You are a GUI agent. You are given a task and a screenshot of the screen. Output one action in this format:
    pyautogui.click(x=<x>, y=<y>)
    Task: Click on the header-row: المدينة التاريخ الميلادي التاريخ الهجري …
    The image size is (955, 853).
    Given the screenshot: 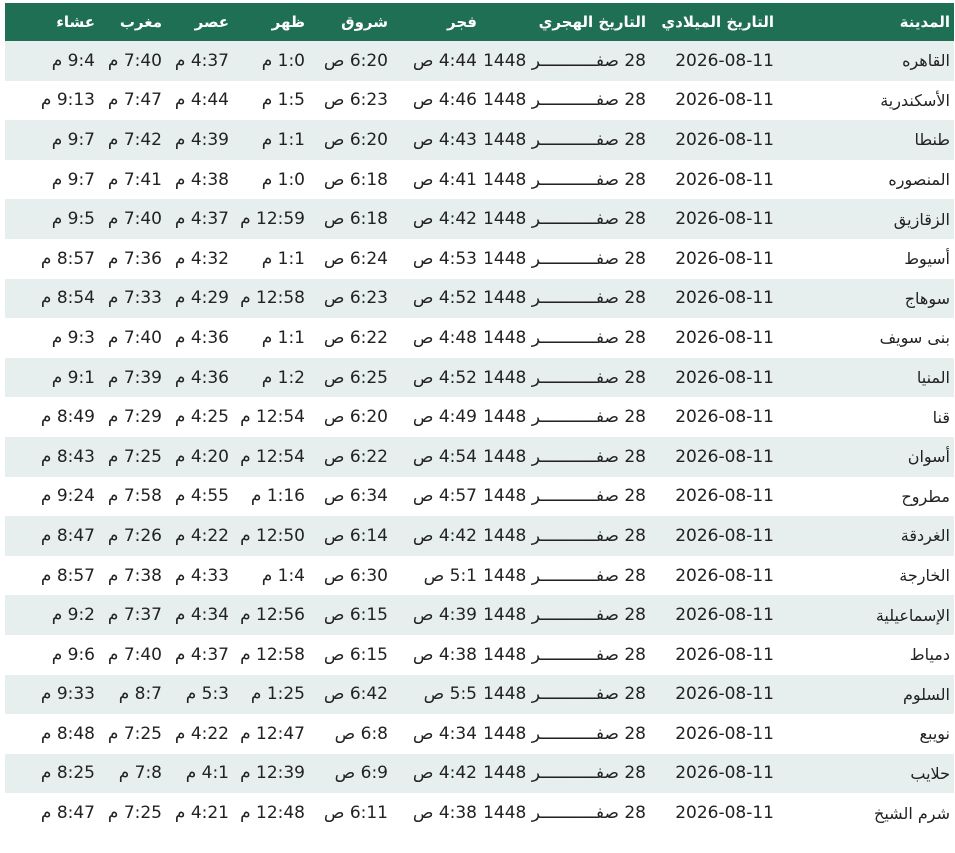 What is the action you would take?
    pyautogui.click(x=479, y=22)
    